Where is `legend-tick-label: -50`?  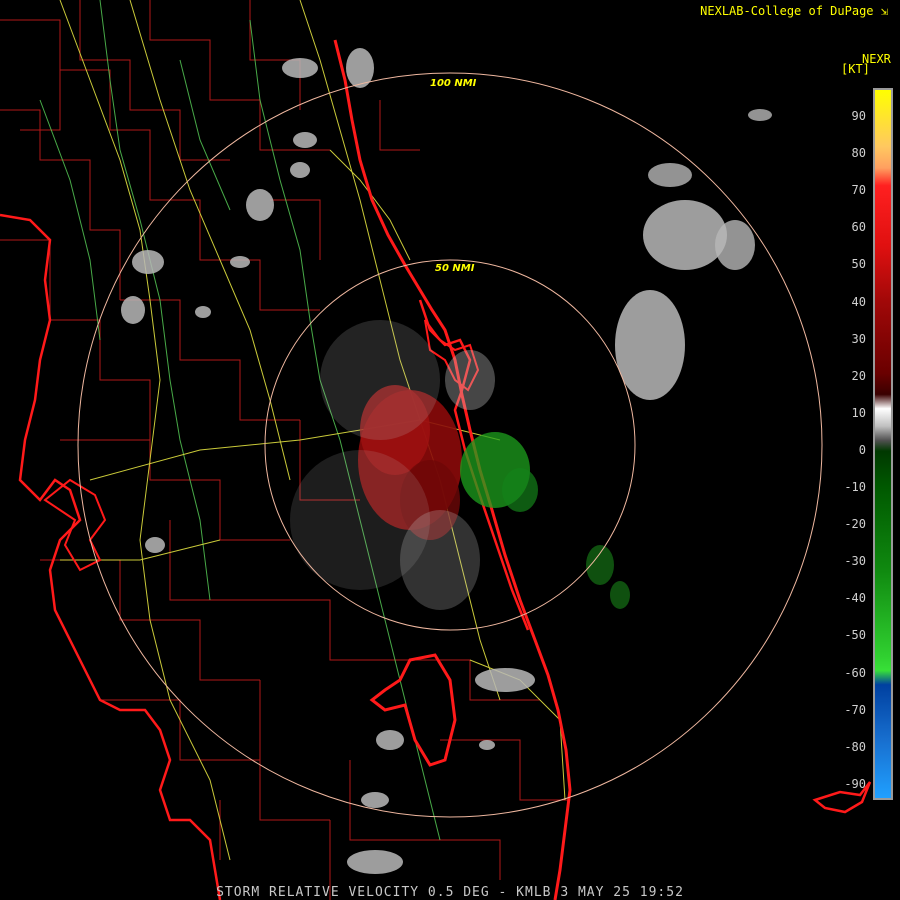 legend-tick-label: -50 is located at coordinates (855, 635).